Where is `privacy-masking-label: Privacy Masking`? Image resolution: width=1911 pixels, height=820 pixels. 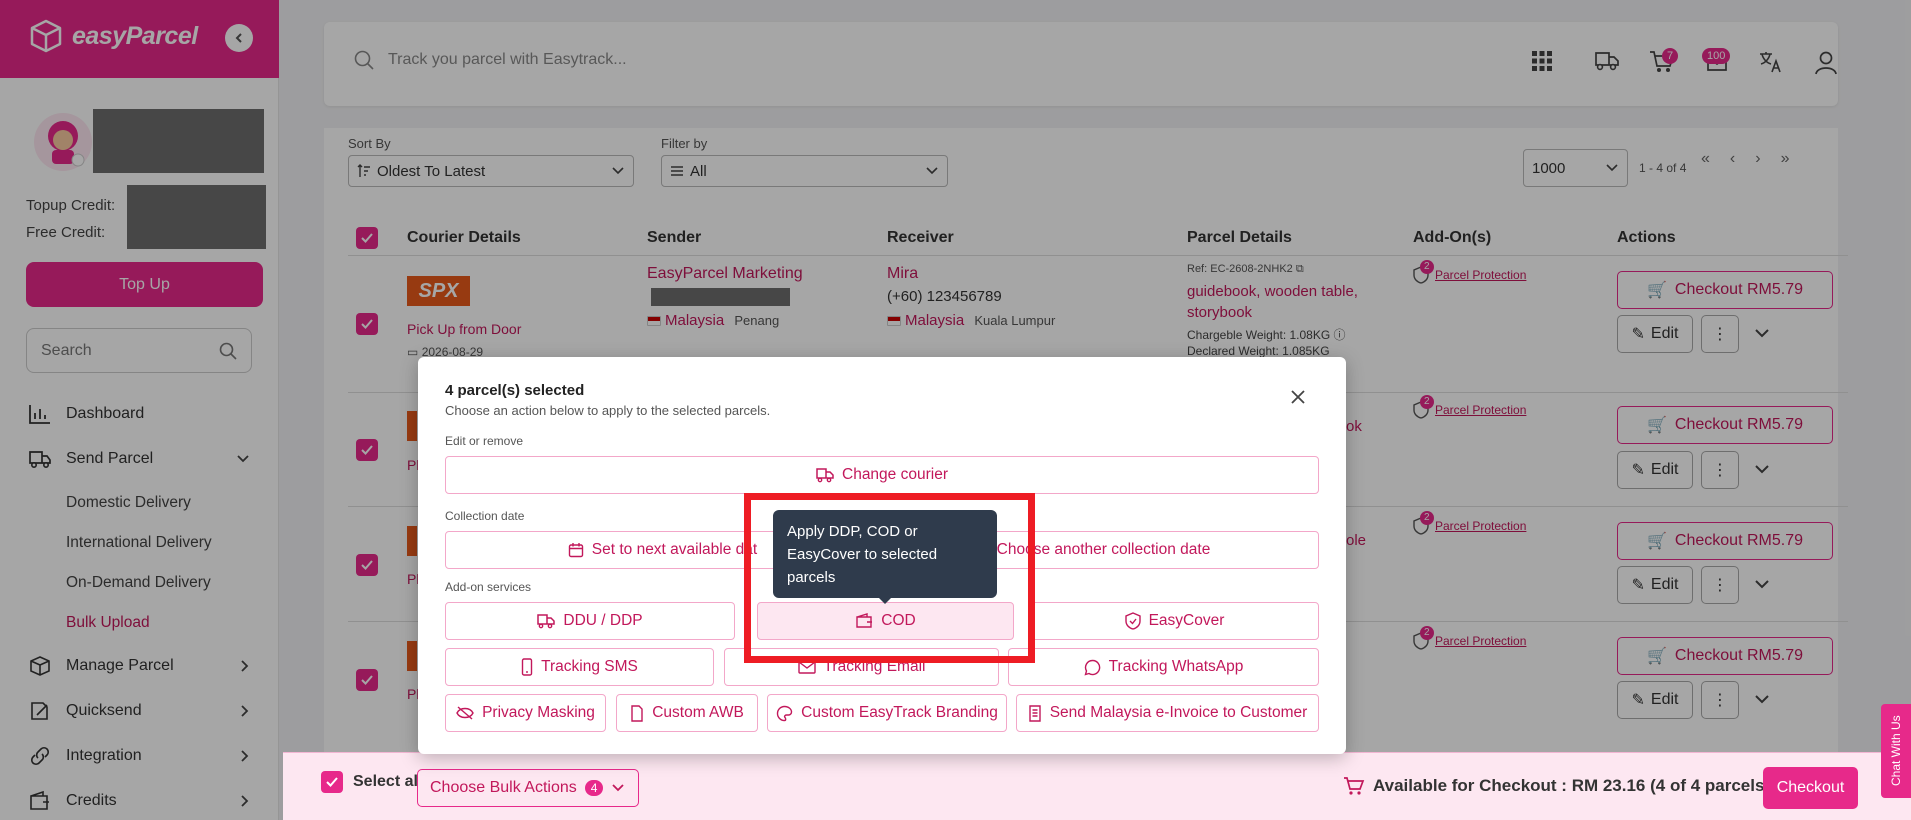 privacy-masking-label: Privacy Masking is located at coordinates (538, 712).